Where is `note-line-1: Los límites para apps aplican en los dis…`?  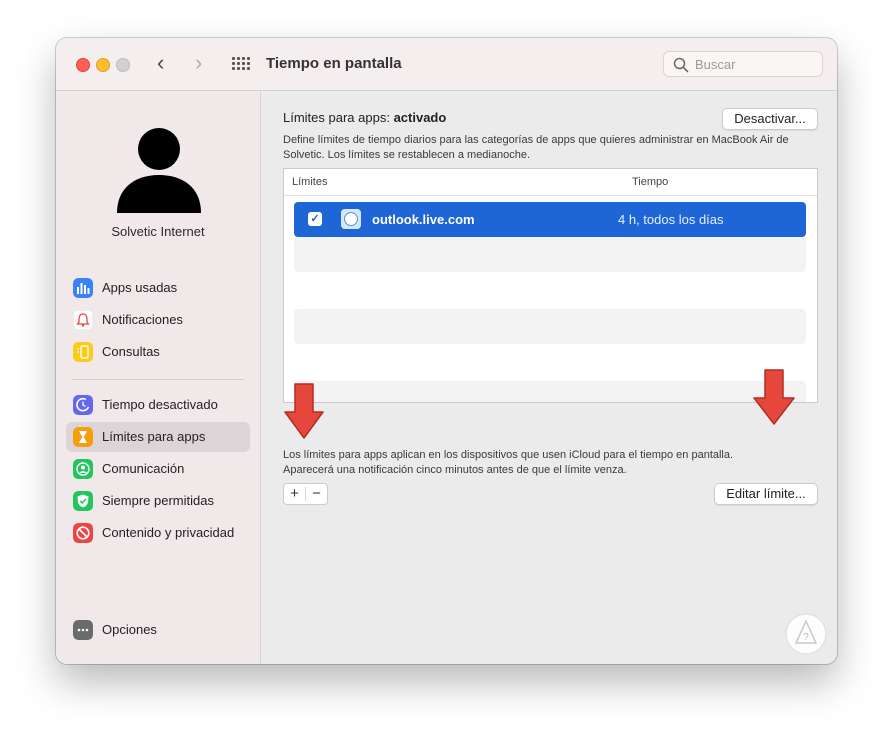 note-line-1: Los límites para apps aplican en los dis… is located at coordinates (508, 455).